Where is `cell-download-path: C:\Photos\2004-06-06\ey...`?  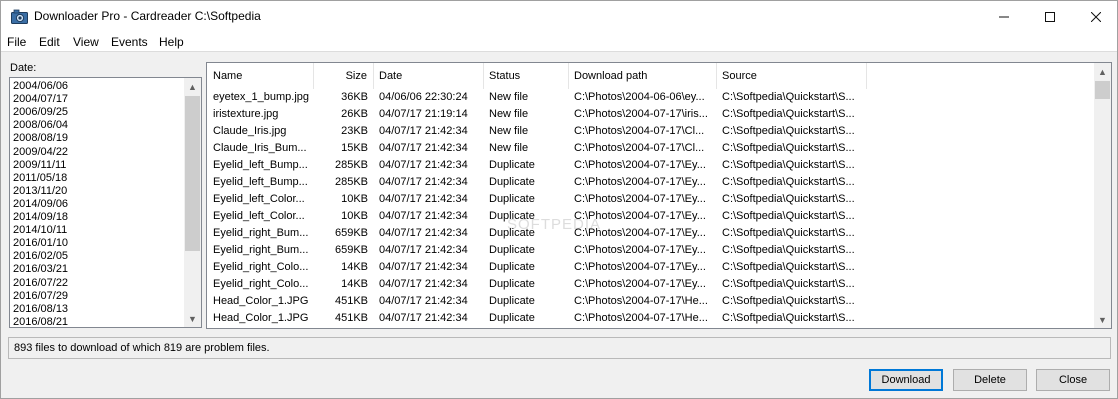 cell-download-path: C:\Photos\2004-06-06\ey... is located at coordinates (639, 97).